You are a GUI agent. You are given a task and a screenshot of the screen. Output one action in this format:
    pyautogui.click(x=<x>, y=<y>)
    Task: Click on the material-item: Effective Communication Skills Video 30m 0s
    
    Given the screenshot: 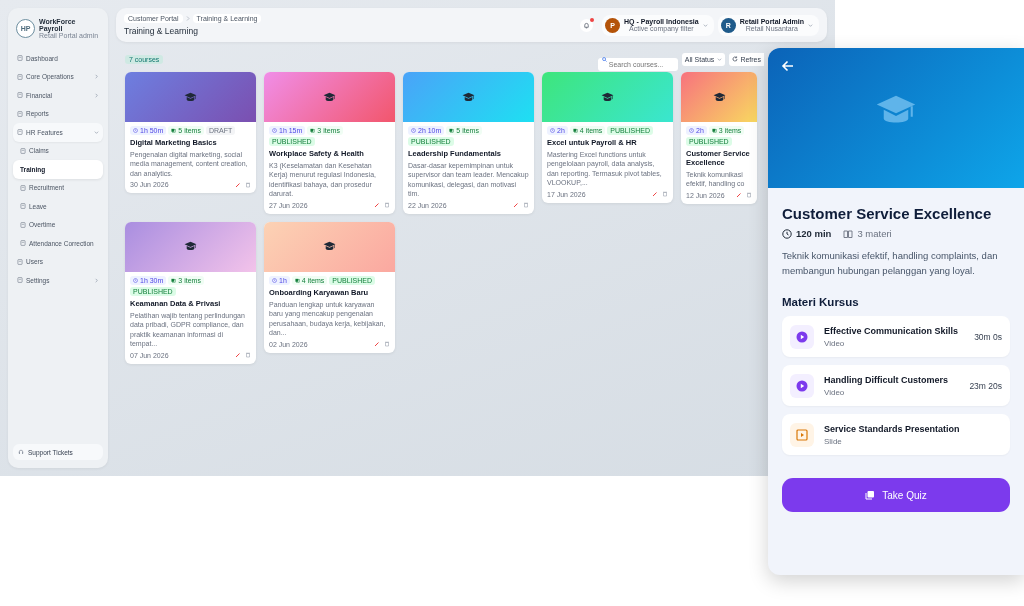 What is the action you would take?
    pyautogui.click(x=896, y=337)
    